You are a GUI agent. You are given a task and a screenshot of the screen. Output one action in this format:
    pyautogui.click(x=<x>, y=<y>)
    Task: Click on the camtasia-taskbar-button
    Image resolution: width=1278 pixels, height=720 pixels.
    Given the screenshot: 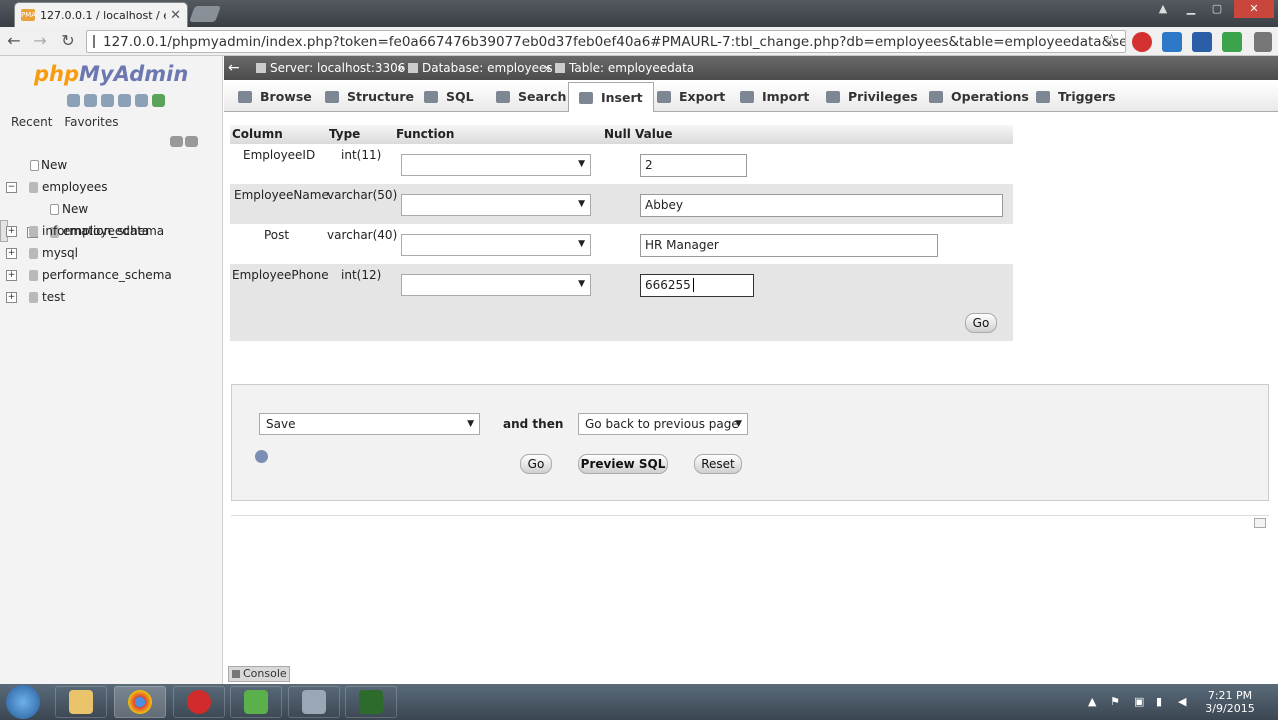 What is the action you would take?
    pyautogui.click(x=371, y=702)
    